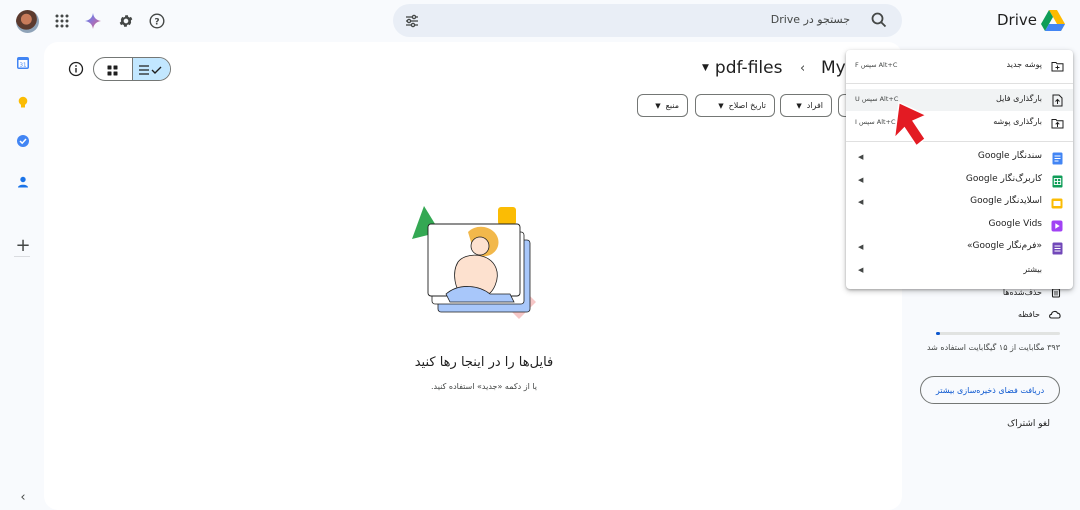 The width and height of the screenshot is (1080, 510). Describe the element at coordinates (814, 105) in the screenshot. I see `chip-label: افراد` at that location.